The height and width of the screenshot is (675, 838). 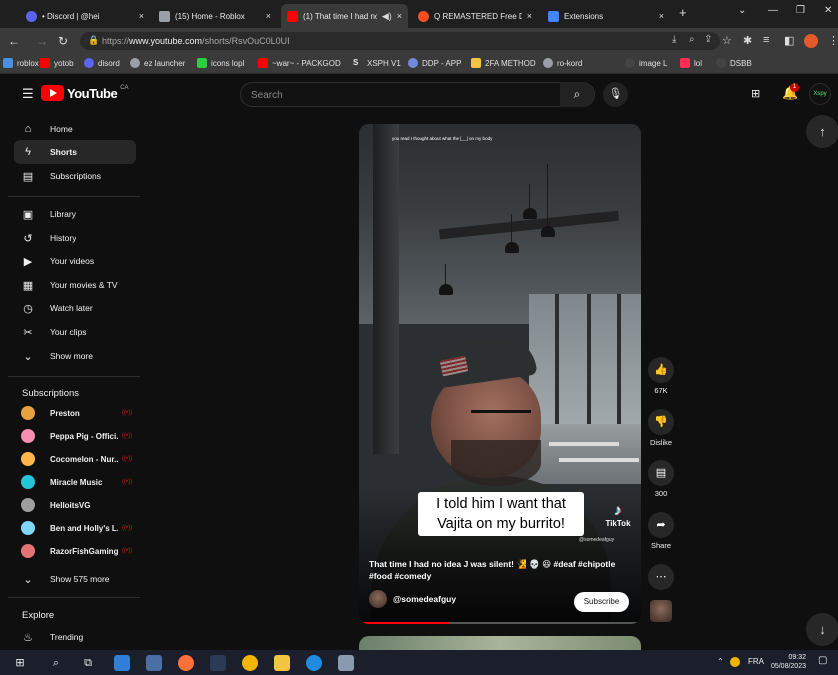 I want to click on bookmark-lol: lol, so click(x=691, y=63).